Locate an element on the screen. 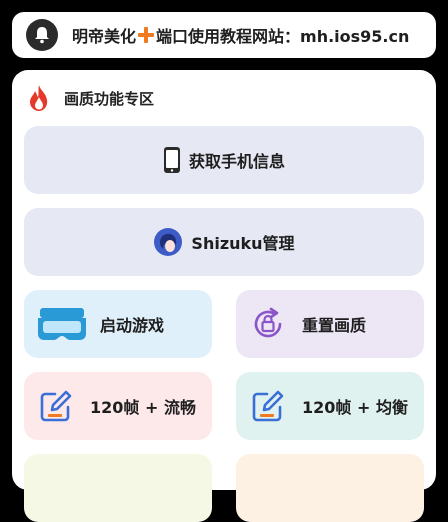 This screenshot has width=448, height=522. banner-brand: 明帝美化 is located at coordinates (104, 36).